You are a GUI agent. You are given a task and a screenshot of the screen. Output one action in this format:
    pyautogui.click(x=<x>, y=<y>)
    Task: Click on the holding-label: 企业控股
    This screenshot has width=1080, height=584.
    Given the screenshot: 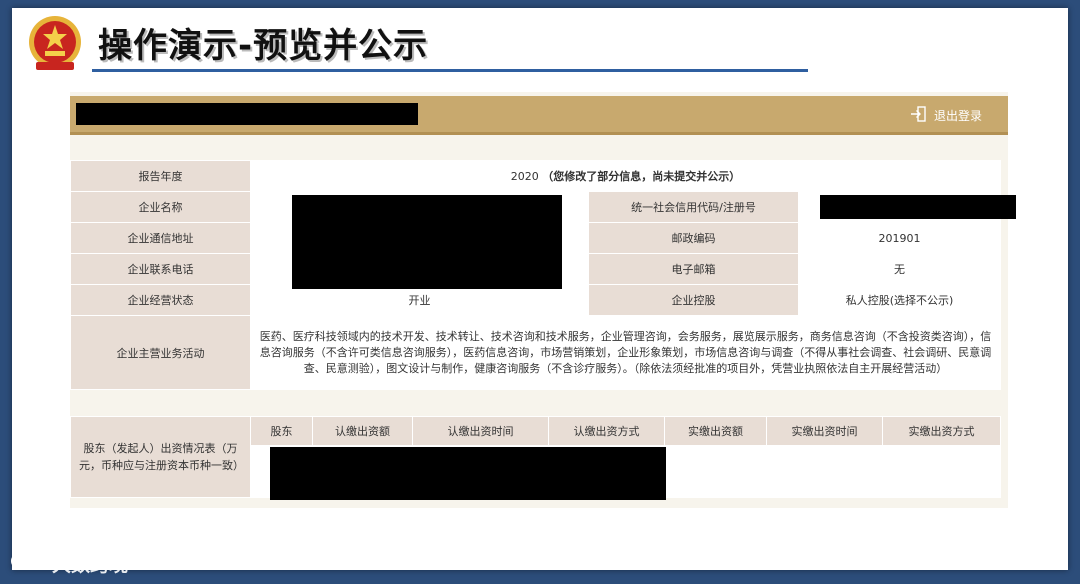 What is the action you would take?
    pyautogui.click(x=693, y=300)
    